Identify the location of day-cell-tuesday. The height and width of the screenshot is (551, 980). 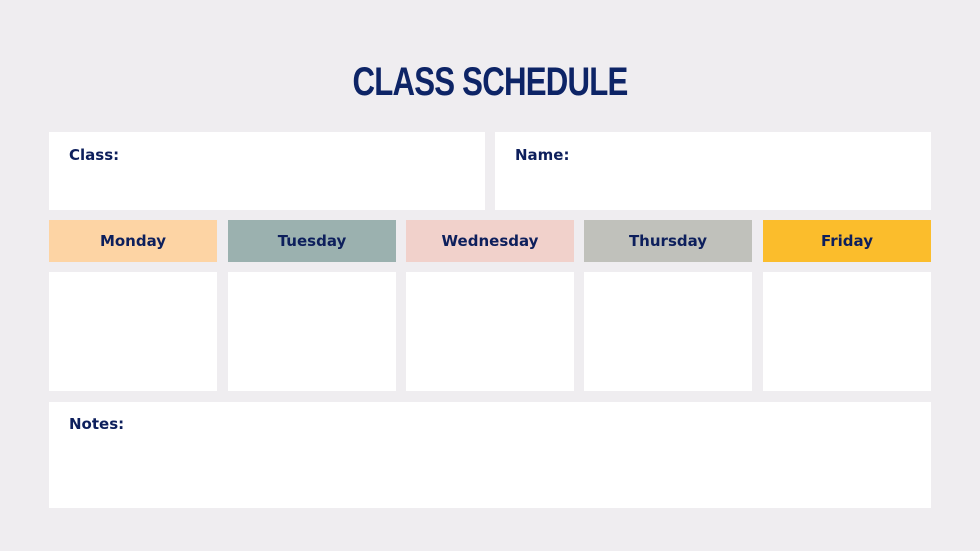
(312, 331).